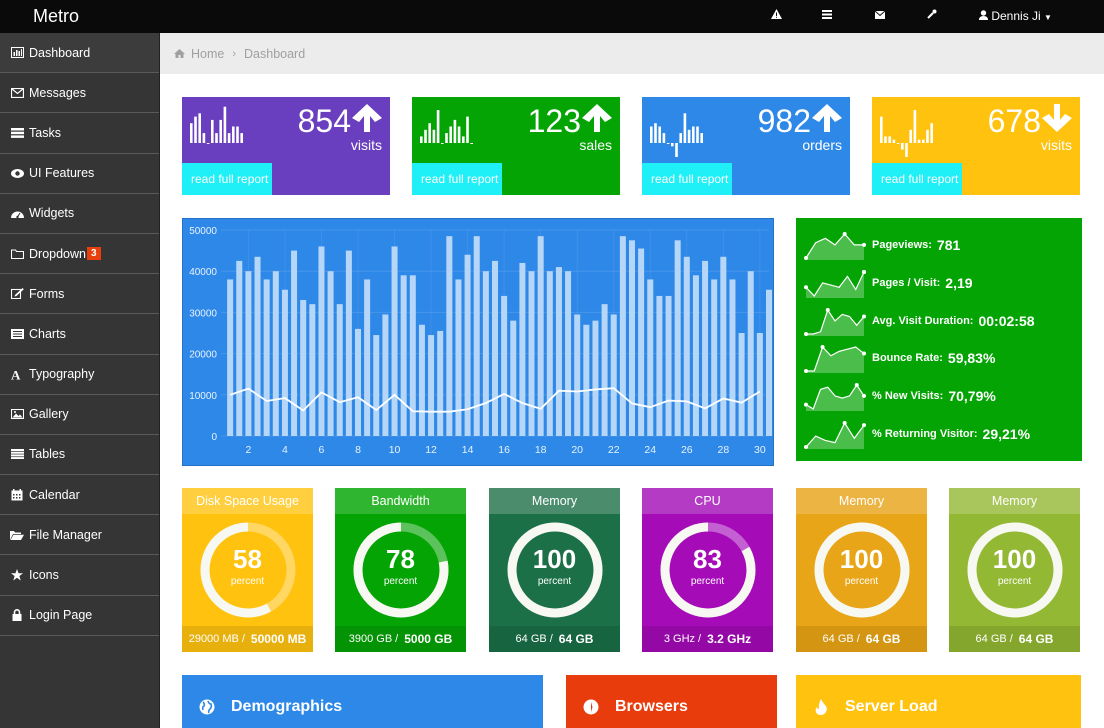 The width and height of the screenshot is (1104, 728). Describe the element at coordinates (275, 53) in the screenshot. I see `breadcrumb-current: Dashboard` at that location.